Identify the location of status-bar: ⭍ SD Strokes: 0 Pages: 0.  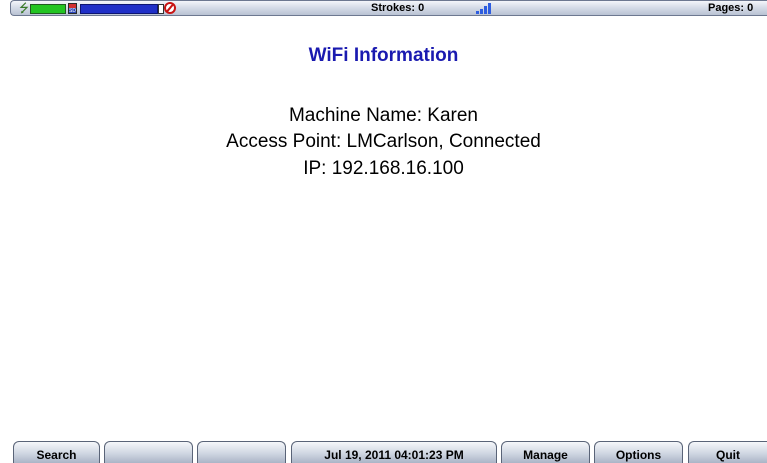
(388, 8).